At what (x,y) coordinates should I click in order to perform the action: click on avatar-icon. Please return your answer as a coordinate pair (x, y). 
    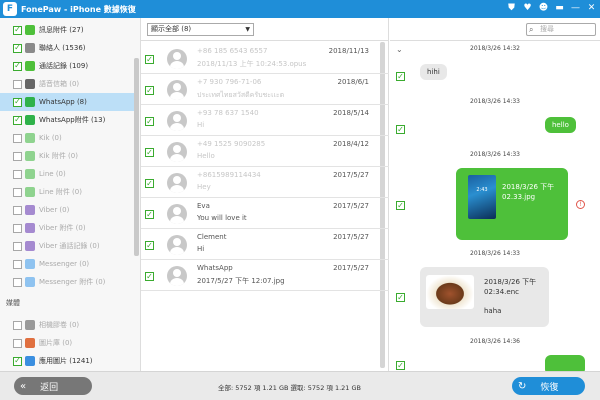
    Looking at the image, I should click on (177, 59).